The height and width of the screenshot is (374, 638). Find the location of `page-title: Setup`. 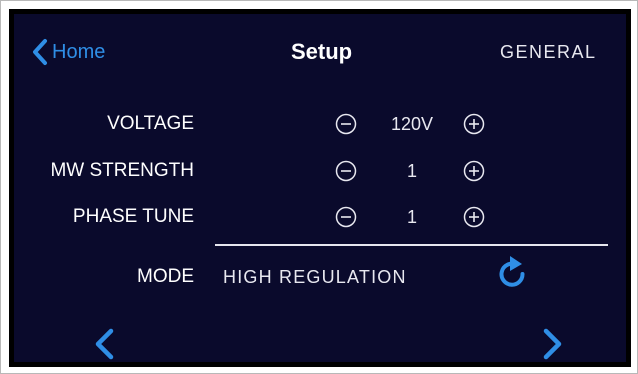

page-title: Setup is located at coordinates (322, 51).